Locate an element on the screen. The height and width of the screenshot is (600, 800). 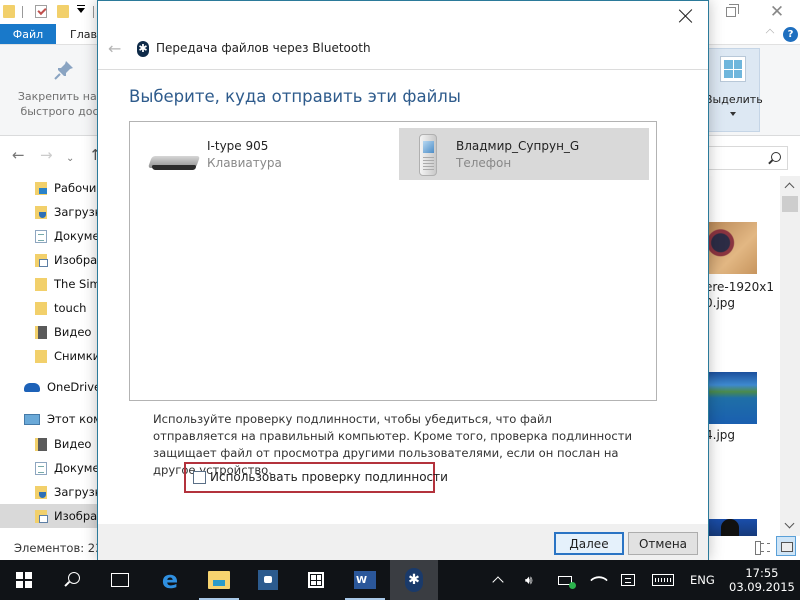
bluetooth-icon: ✱ is located at coordinates (414, 580).